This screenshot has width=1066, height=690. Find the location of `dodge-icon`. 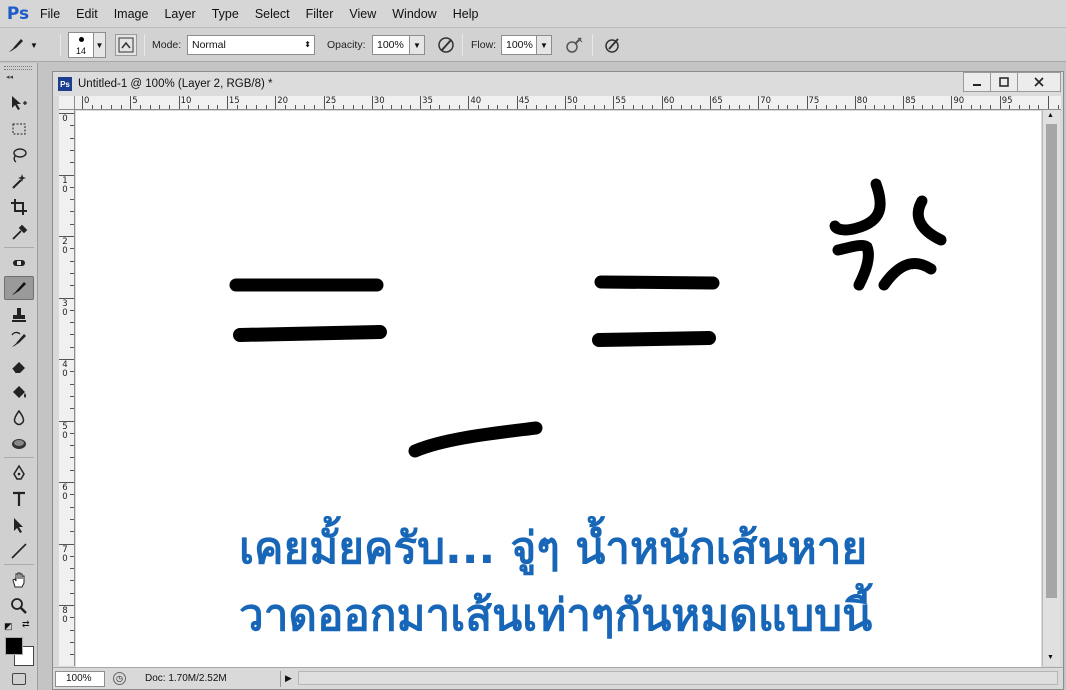

dodge-icon is located at coordinates (19, 444).